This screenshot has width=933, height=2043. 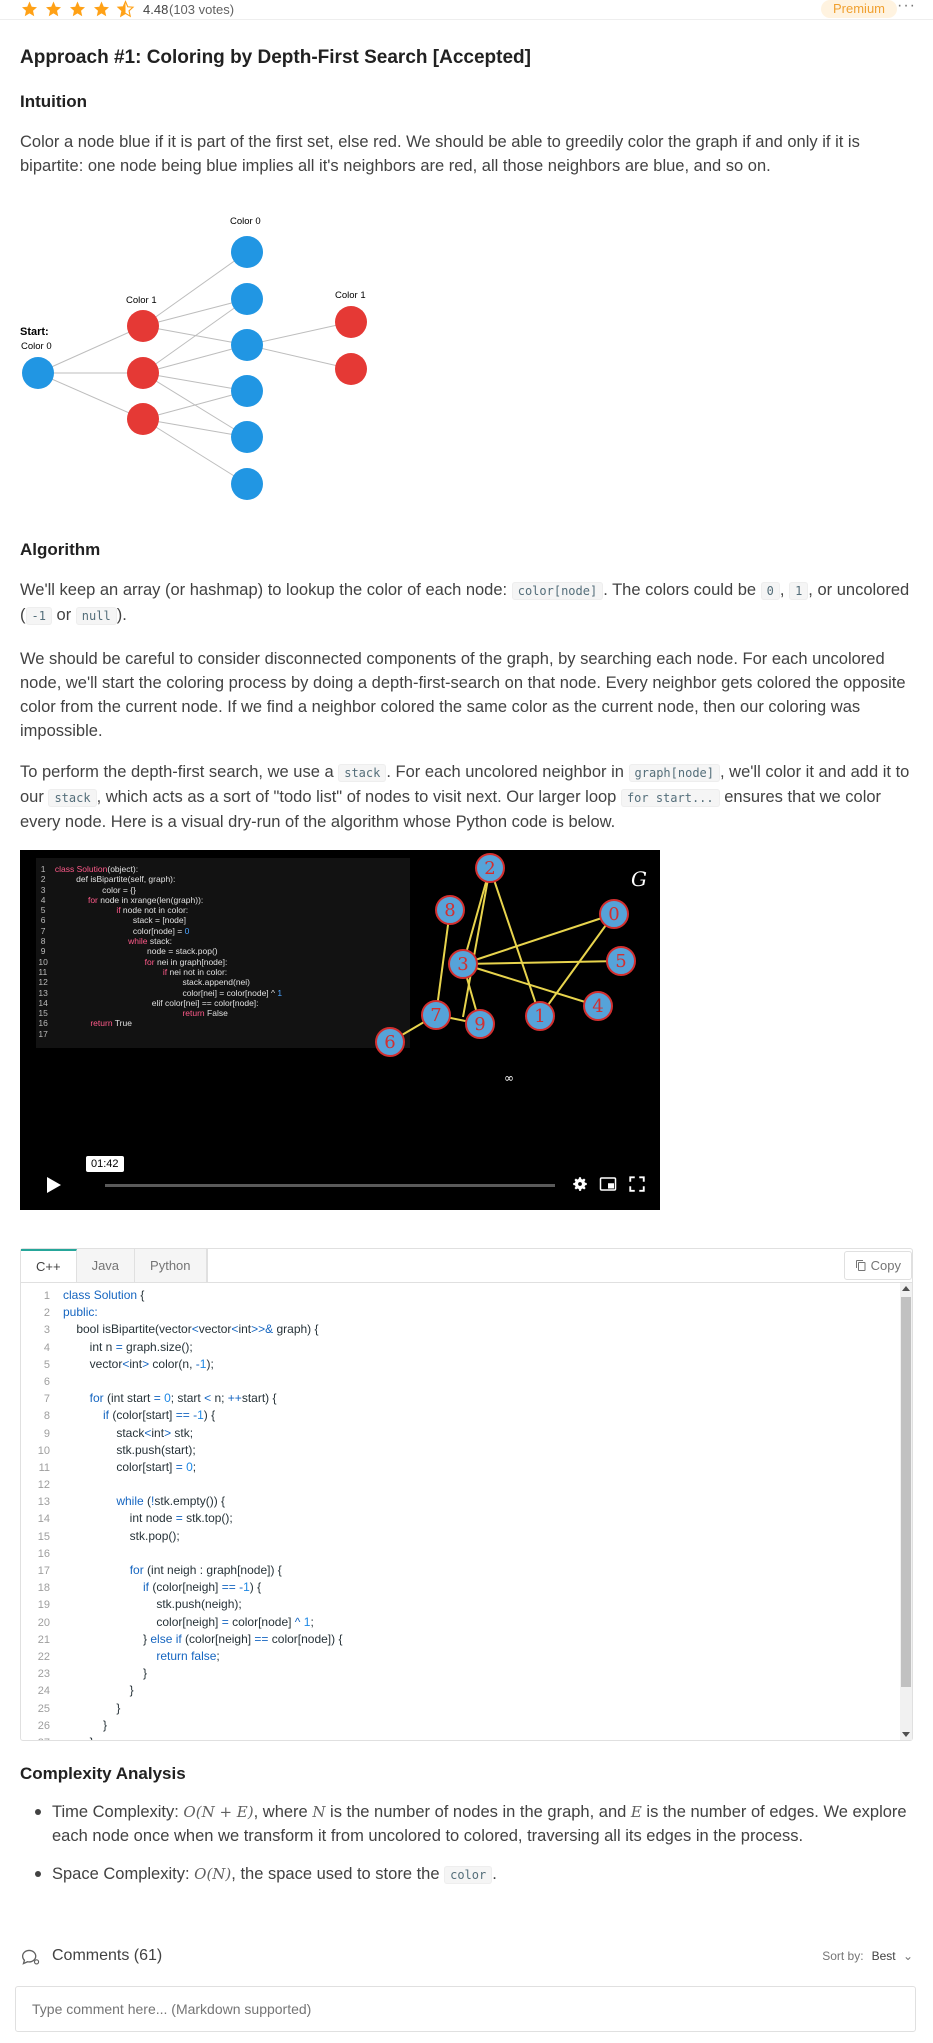 I want to click on scroll-down-icon, so click(x=906, y=1735).